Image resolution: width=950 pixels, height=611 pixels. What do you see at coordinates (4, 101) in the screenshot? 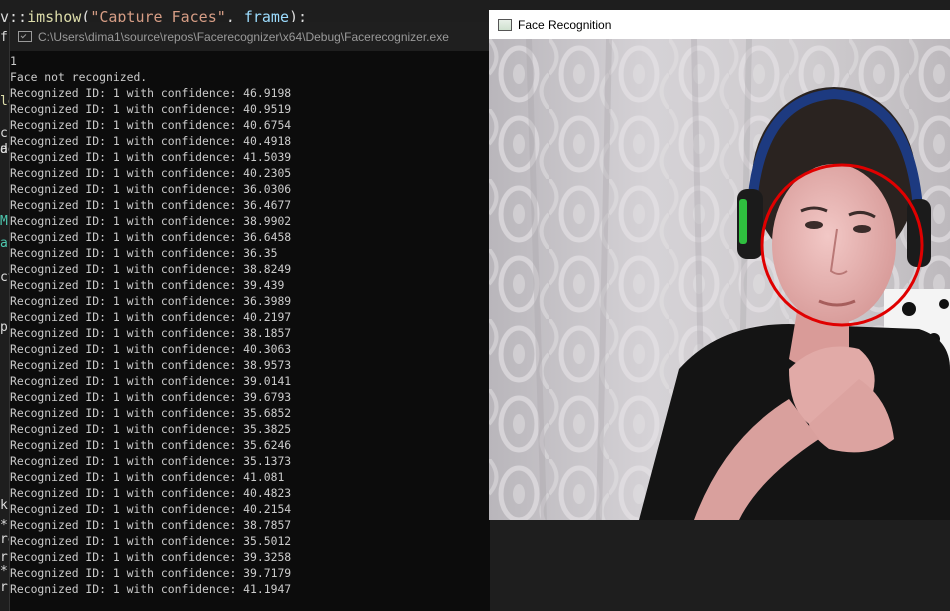
I see `editor-gutter-fragment: le` at bounding box center [4, 101].